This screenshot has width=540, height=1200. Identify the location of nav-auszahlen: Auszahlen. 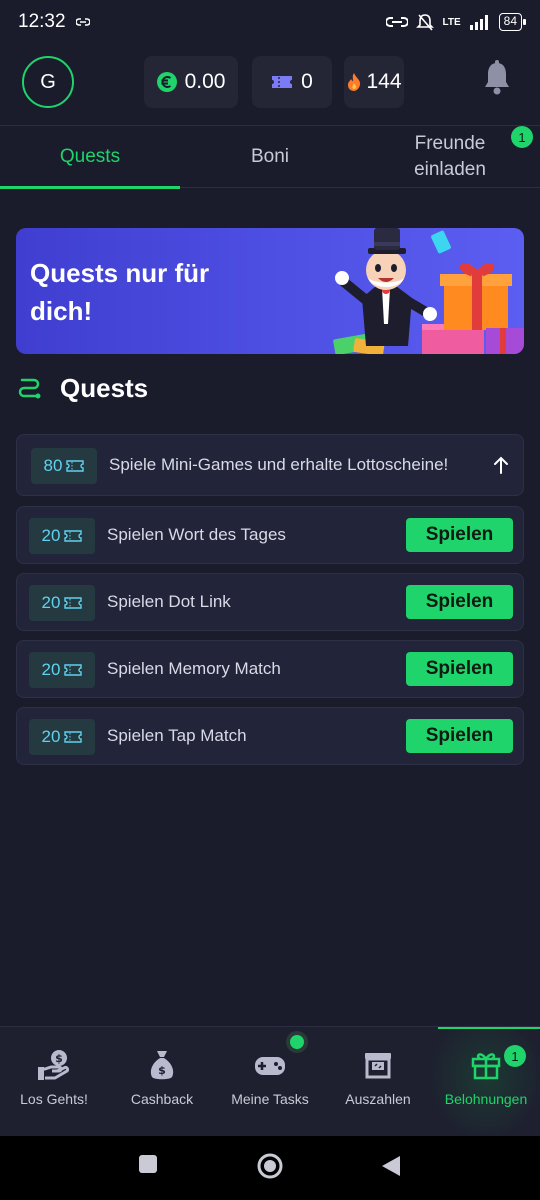
(378, 1082).